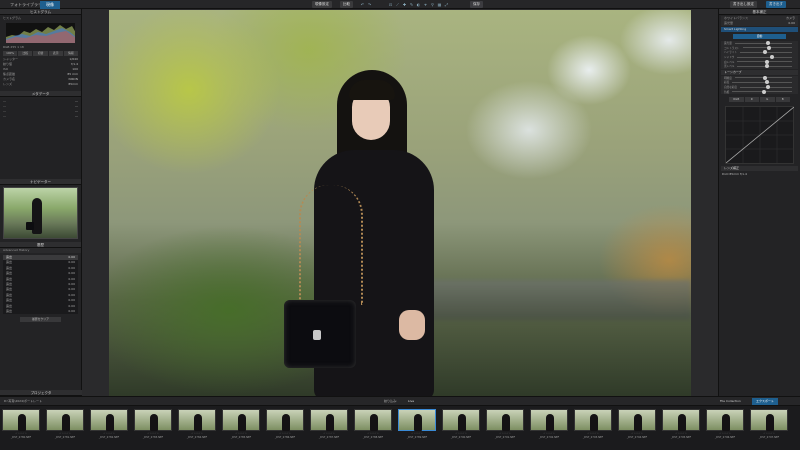 The height and width of the screenshot is (450, 800). Describe the element at coordinates (759, 72) in the screenshot. I see `tone-curve-header: トーンカーブ` at that location.